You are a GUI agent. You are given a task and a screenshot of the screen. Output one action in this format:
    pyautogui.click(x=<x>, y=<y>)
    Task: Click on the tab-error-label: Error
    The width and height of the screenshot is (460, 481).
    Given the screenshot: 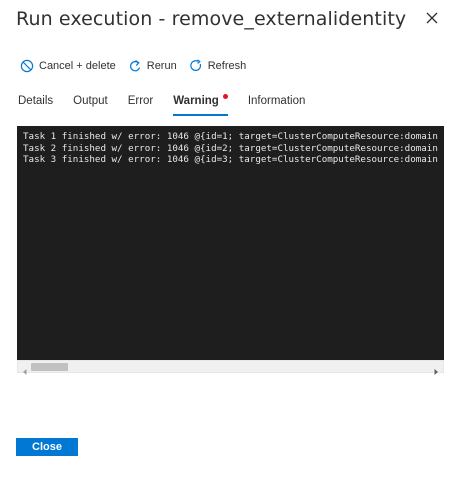 What is the action you would take?
    pyautogui.click(x=140, y=101)
    